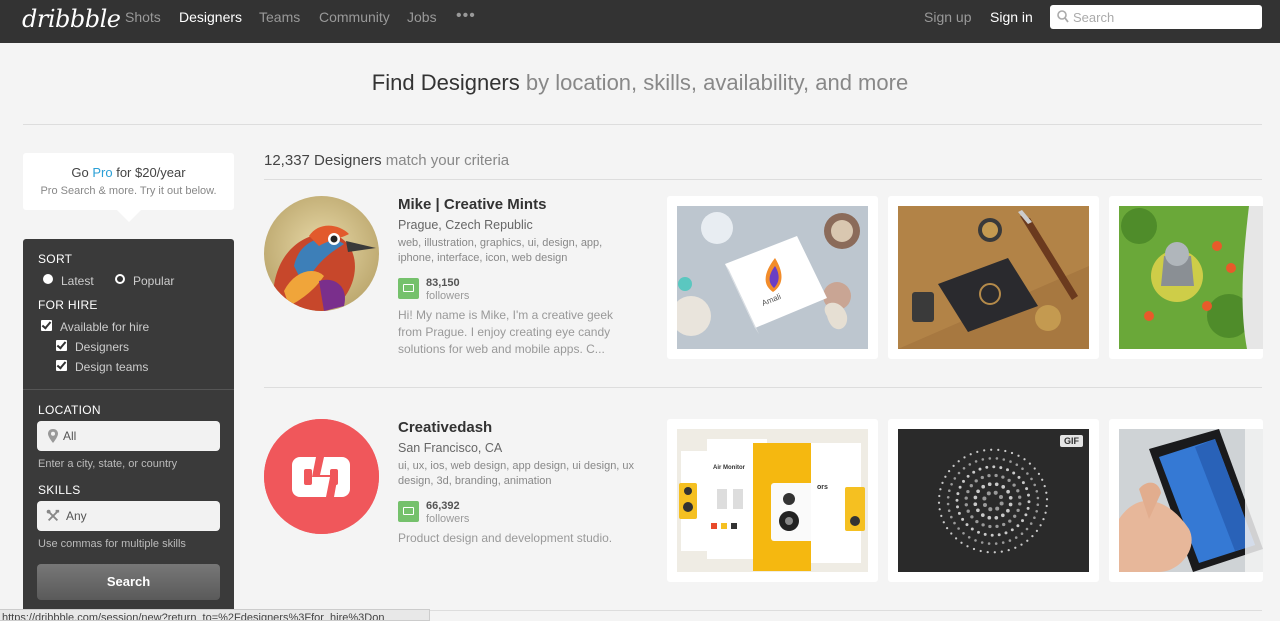 Image resolution: width=1280 pixels, height=621 pixels. What do you see at coordinates (76, 516) in the screenshot?
I see `skills-value: Any` at bounding box center [76, 516].